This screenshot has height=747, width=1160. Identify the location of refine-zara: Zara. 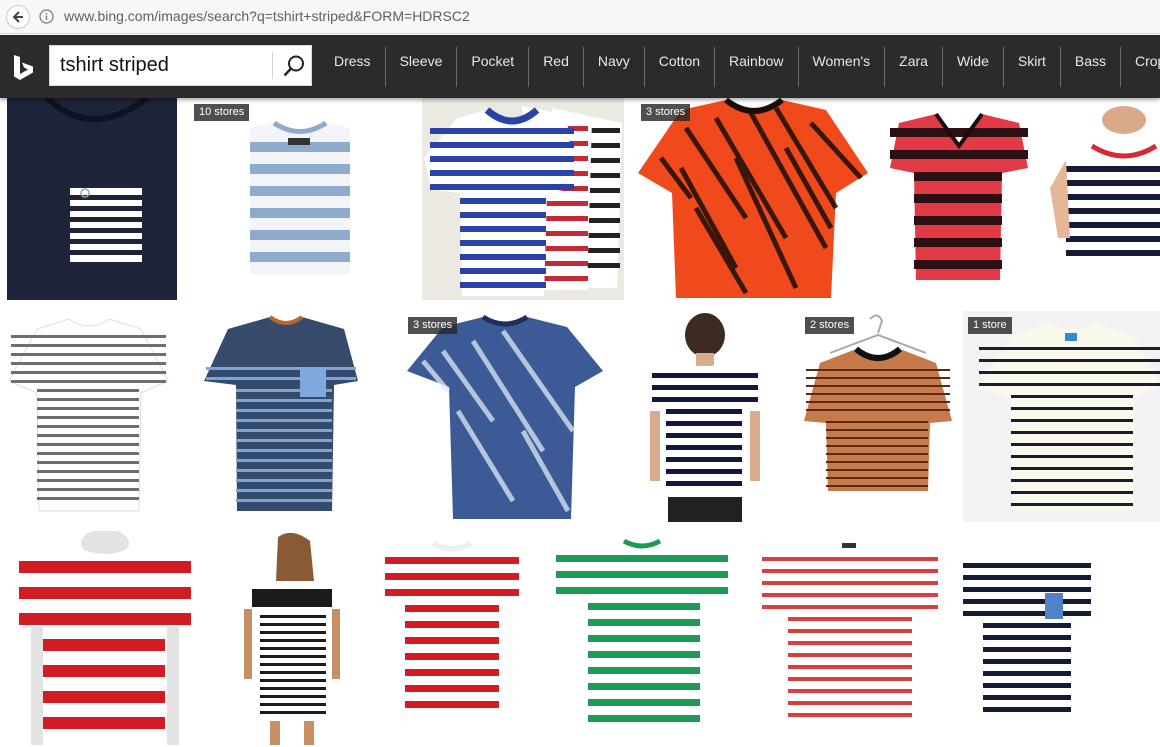
(914, 67).